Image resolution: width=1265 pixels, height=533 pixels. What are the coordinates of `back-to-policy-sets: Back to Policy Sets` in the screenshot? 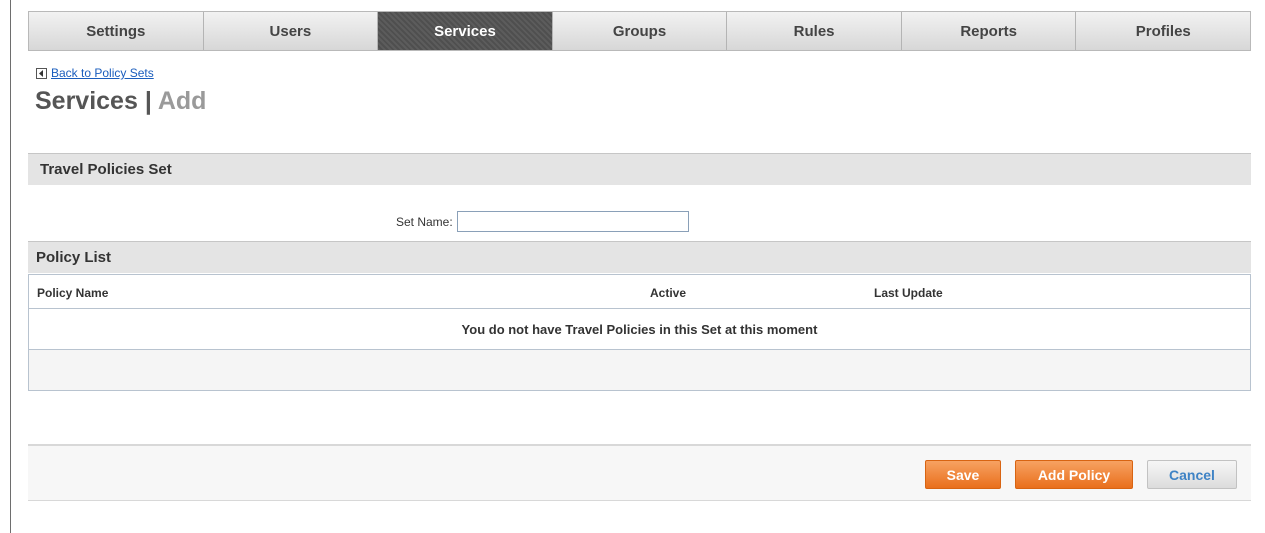 It's located at (95, 73).